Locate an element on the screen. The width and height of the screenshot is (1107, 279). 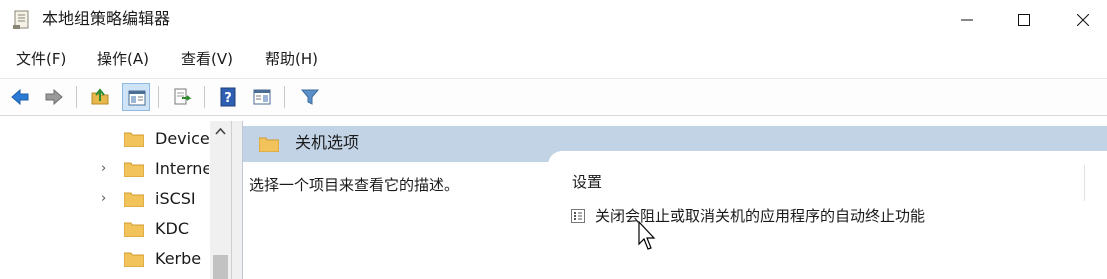
pane-splitter is located at coordinates (237, 200).